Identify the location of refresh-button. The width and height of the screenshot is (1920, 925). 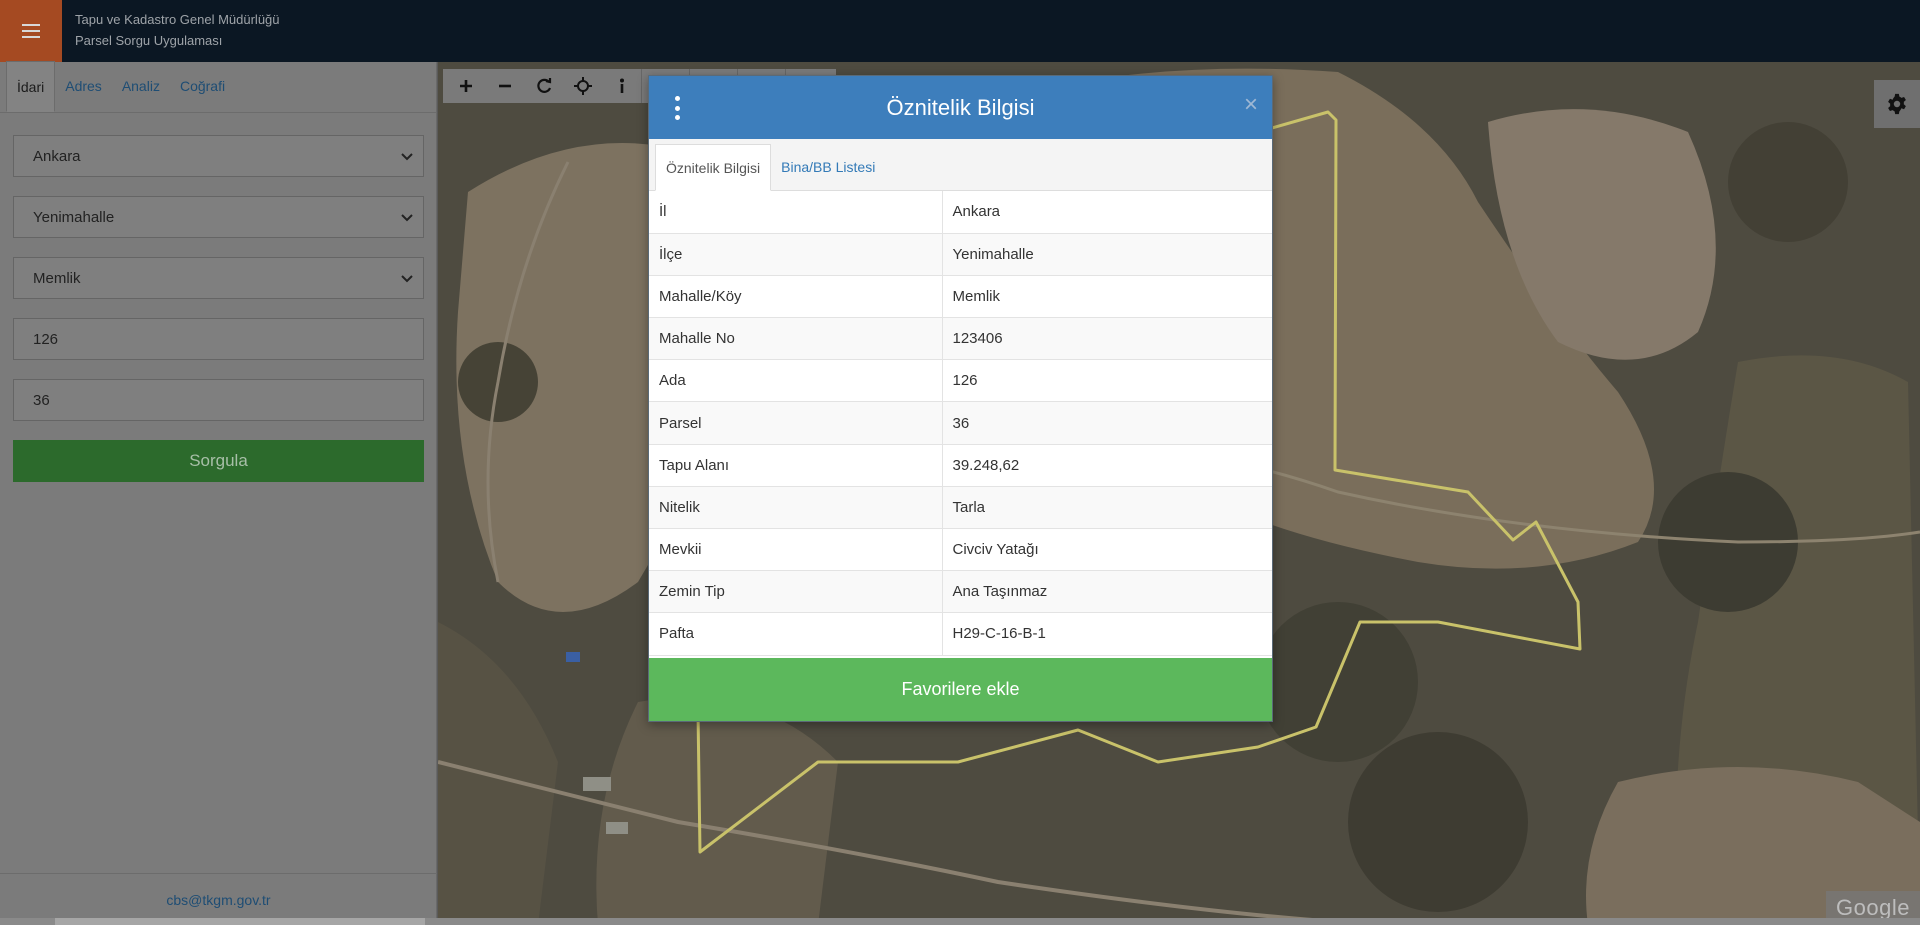
(543, 86).